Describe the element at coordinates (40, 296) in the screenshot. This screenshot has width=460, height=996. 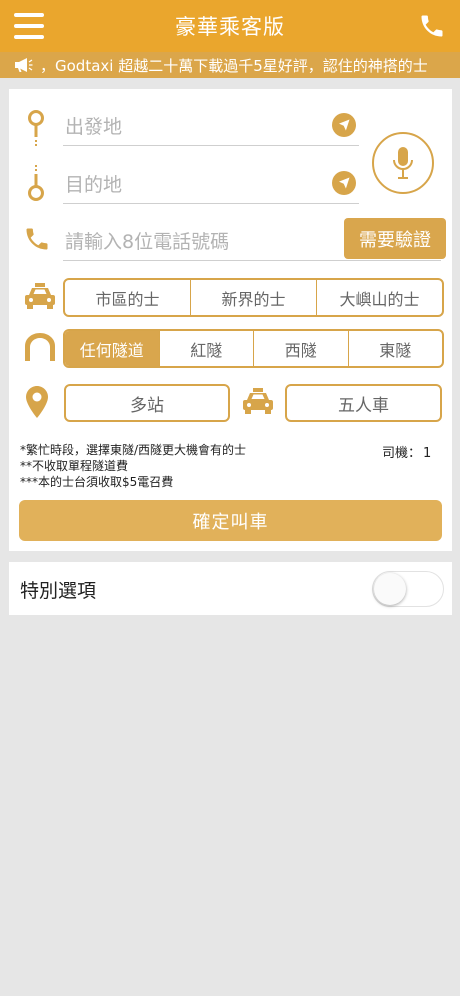
I see `taxi-icon` at that location.